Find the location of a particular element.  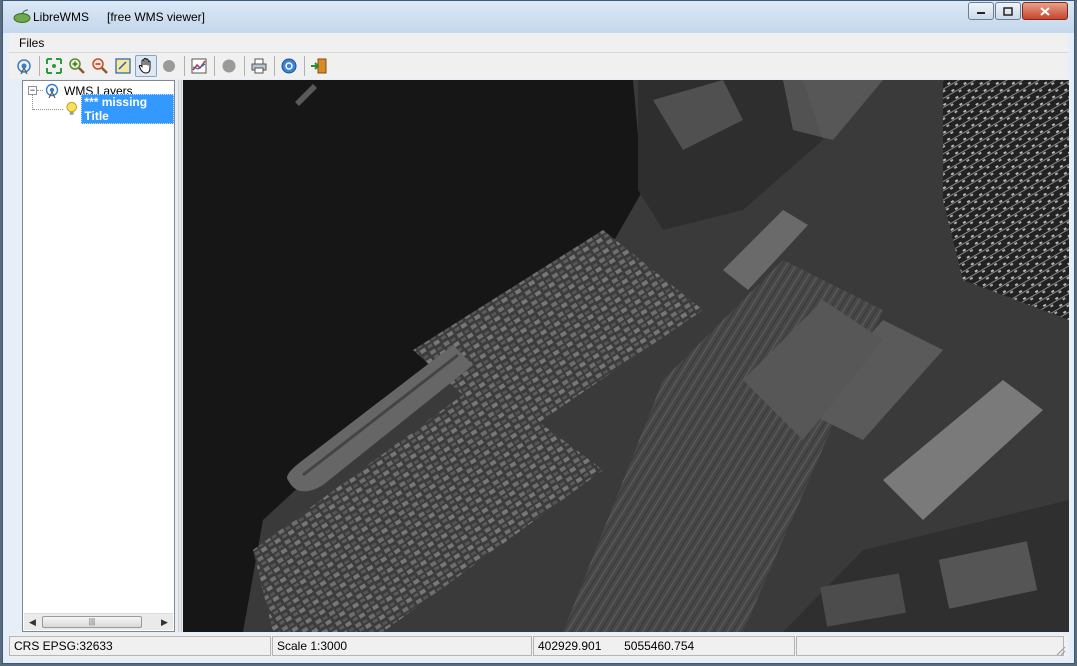

layer-properties-icon is located at coordinates (199, 66).